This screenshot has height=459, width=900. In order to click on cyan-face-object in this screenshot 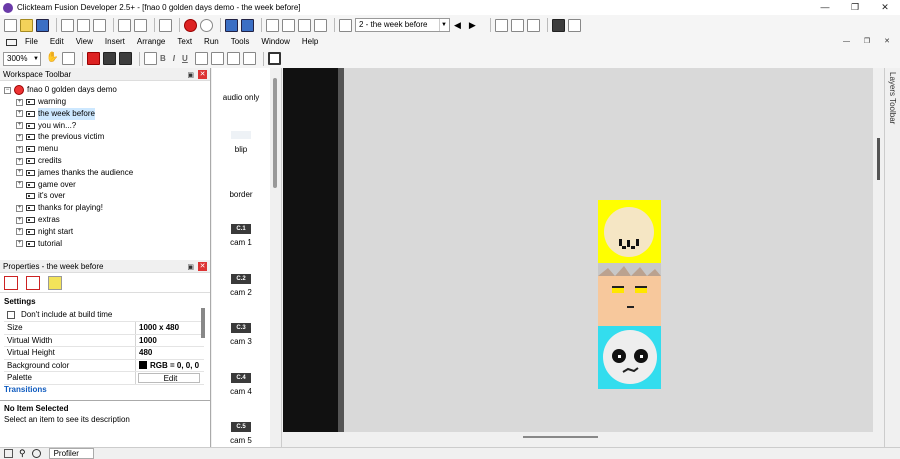, I will do `click(629, 357)`.